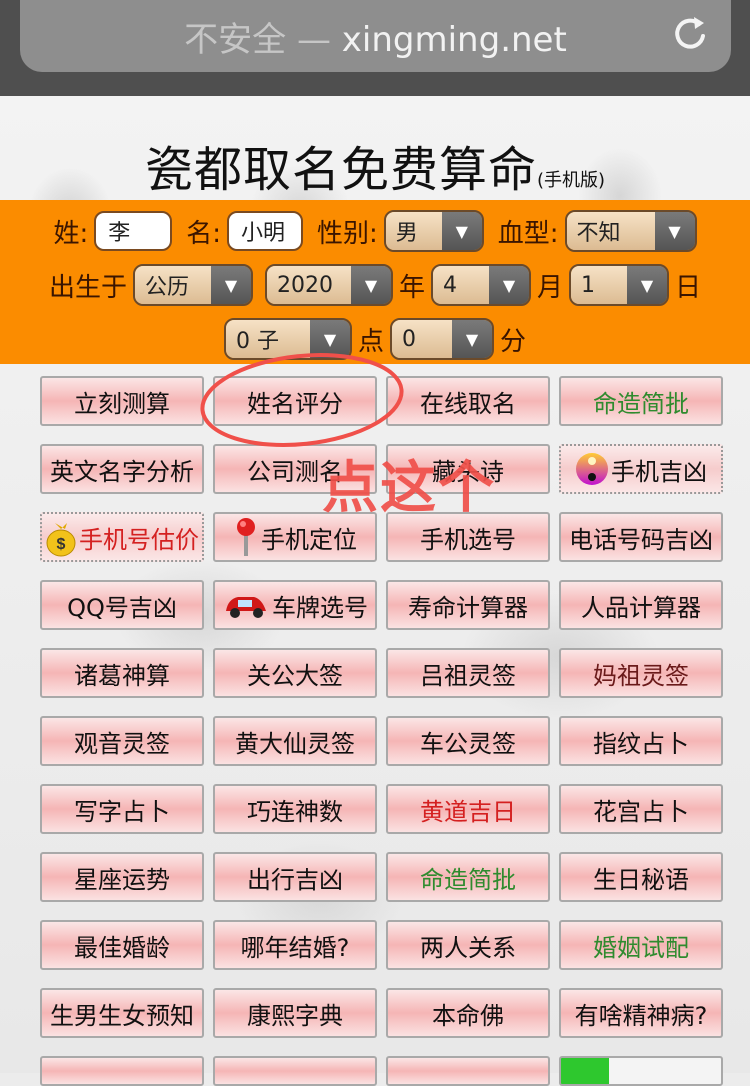 The width and height of the screenshot is (750, 1086). What do you see at coordinates (468, 403) in the screenshot?
I see `feature-button-label: 在线取名` at bounding box center [468, 403].